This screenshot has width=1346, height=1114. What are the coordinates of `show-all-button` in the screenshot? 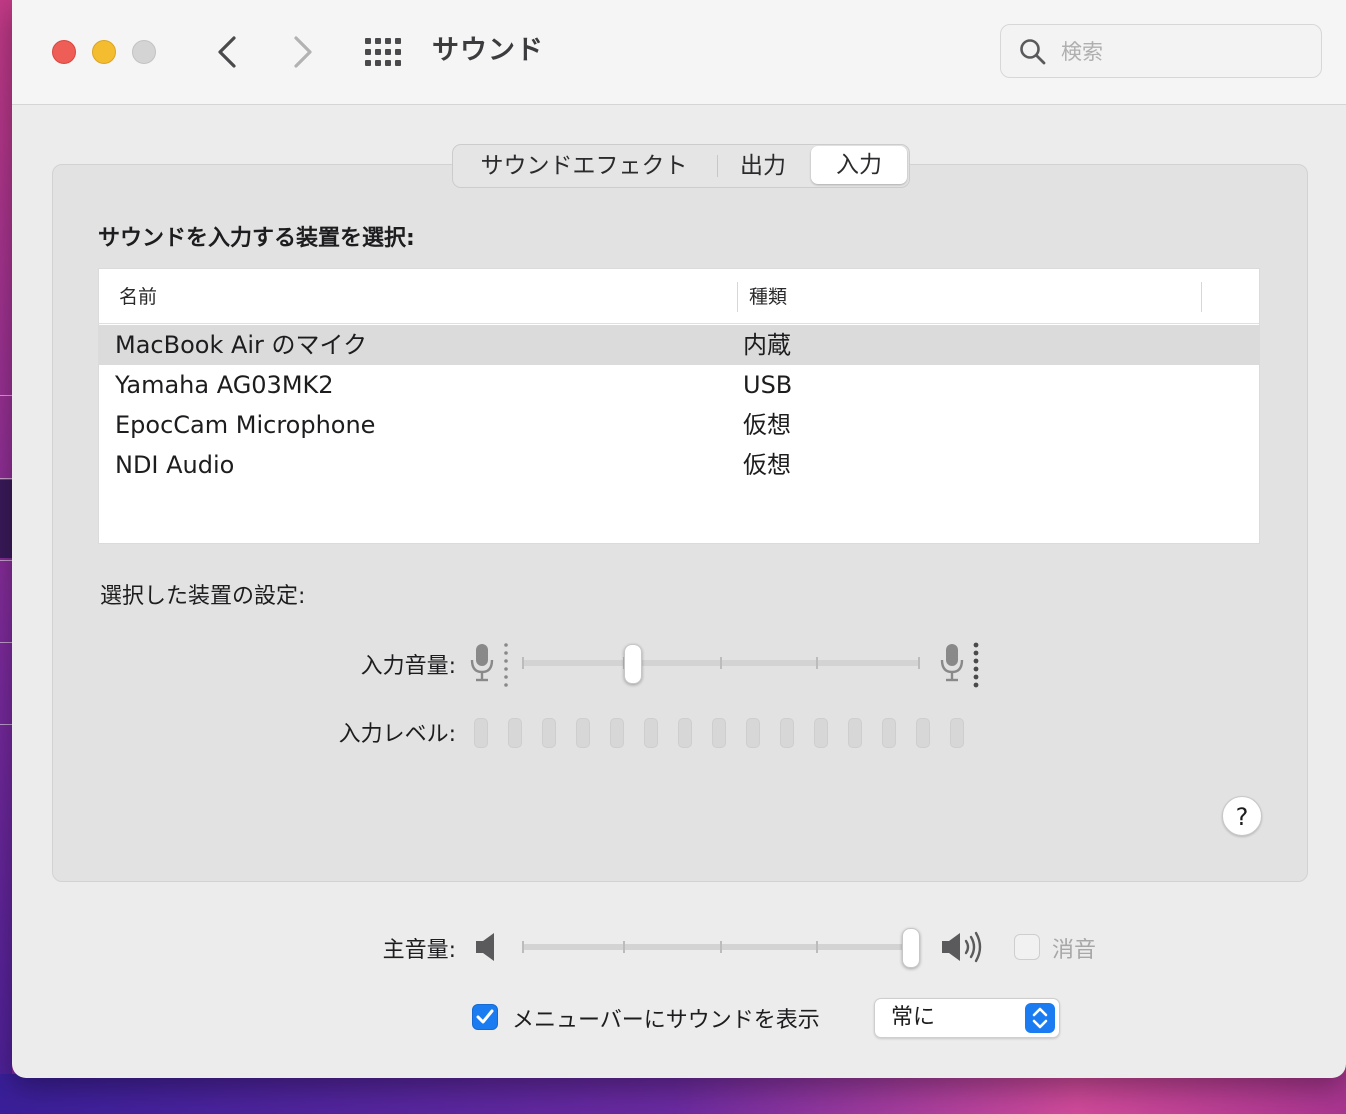 It's located at (382, 52).